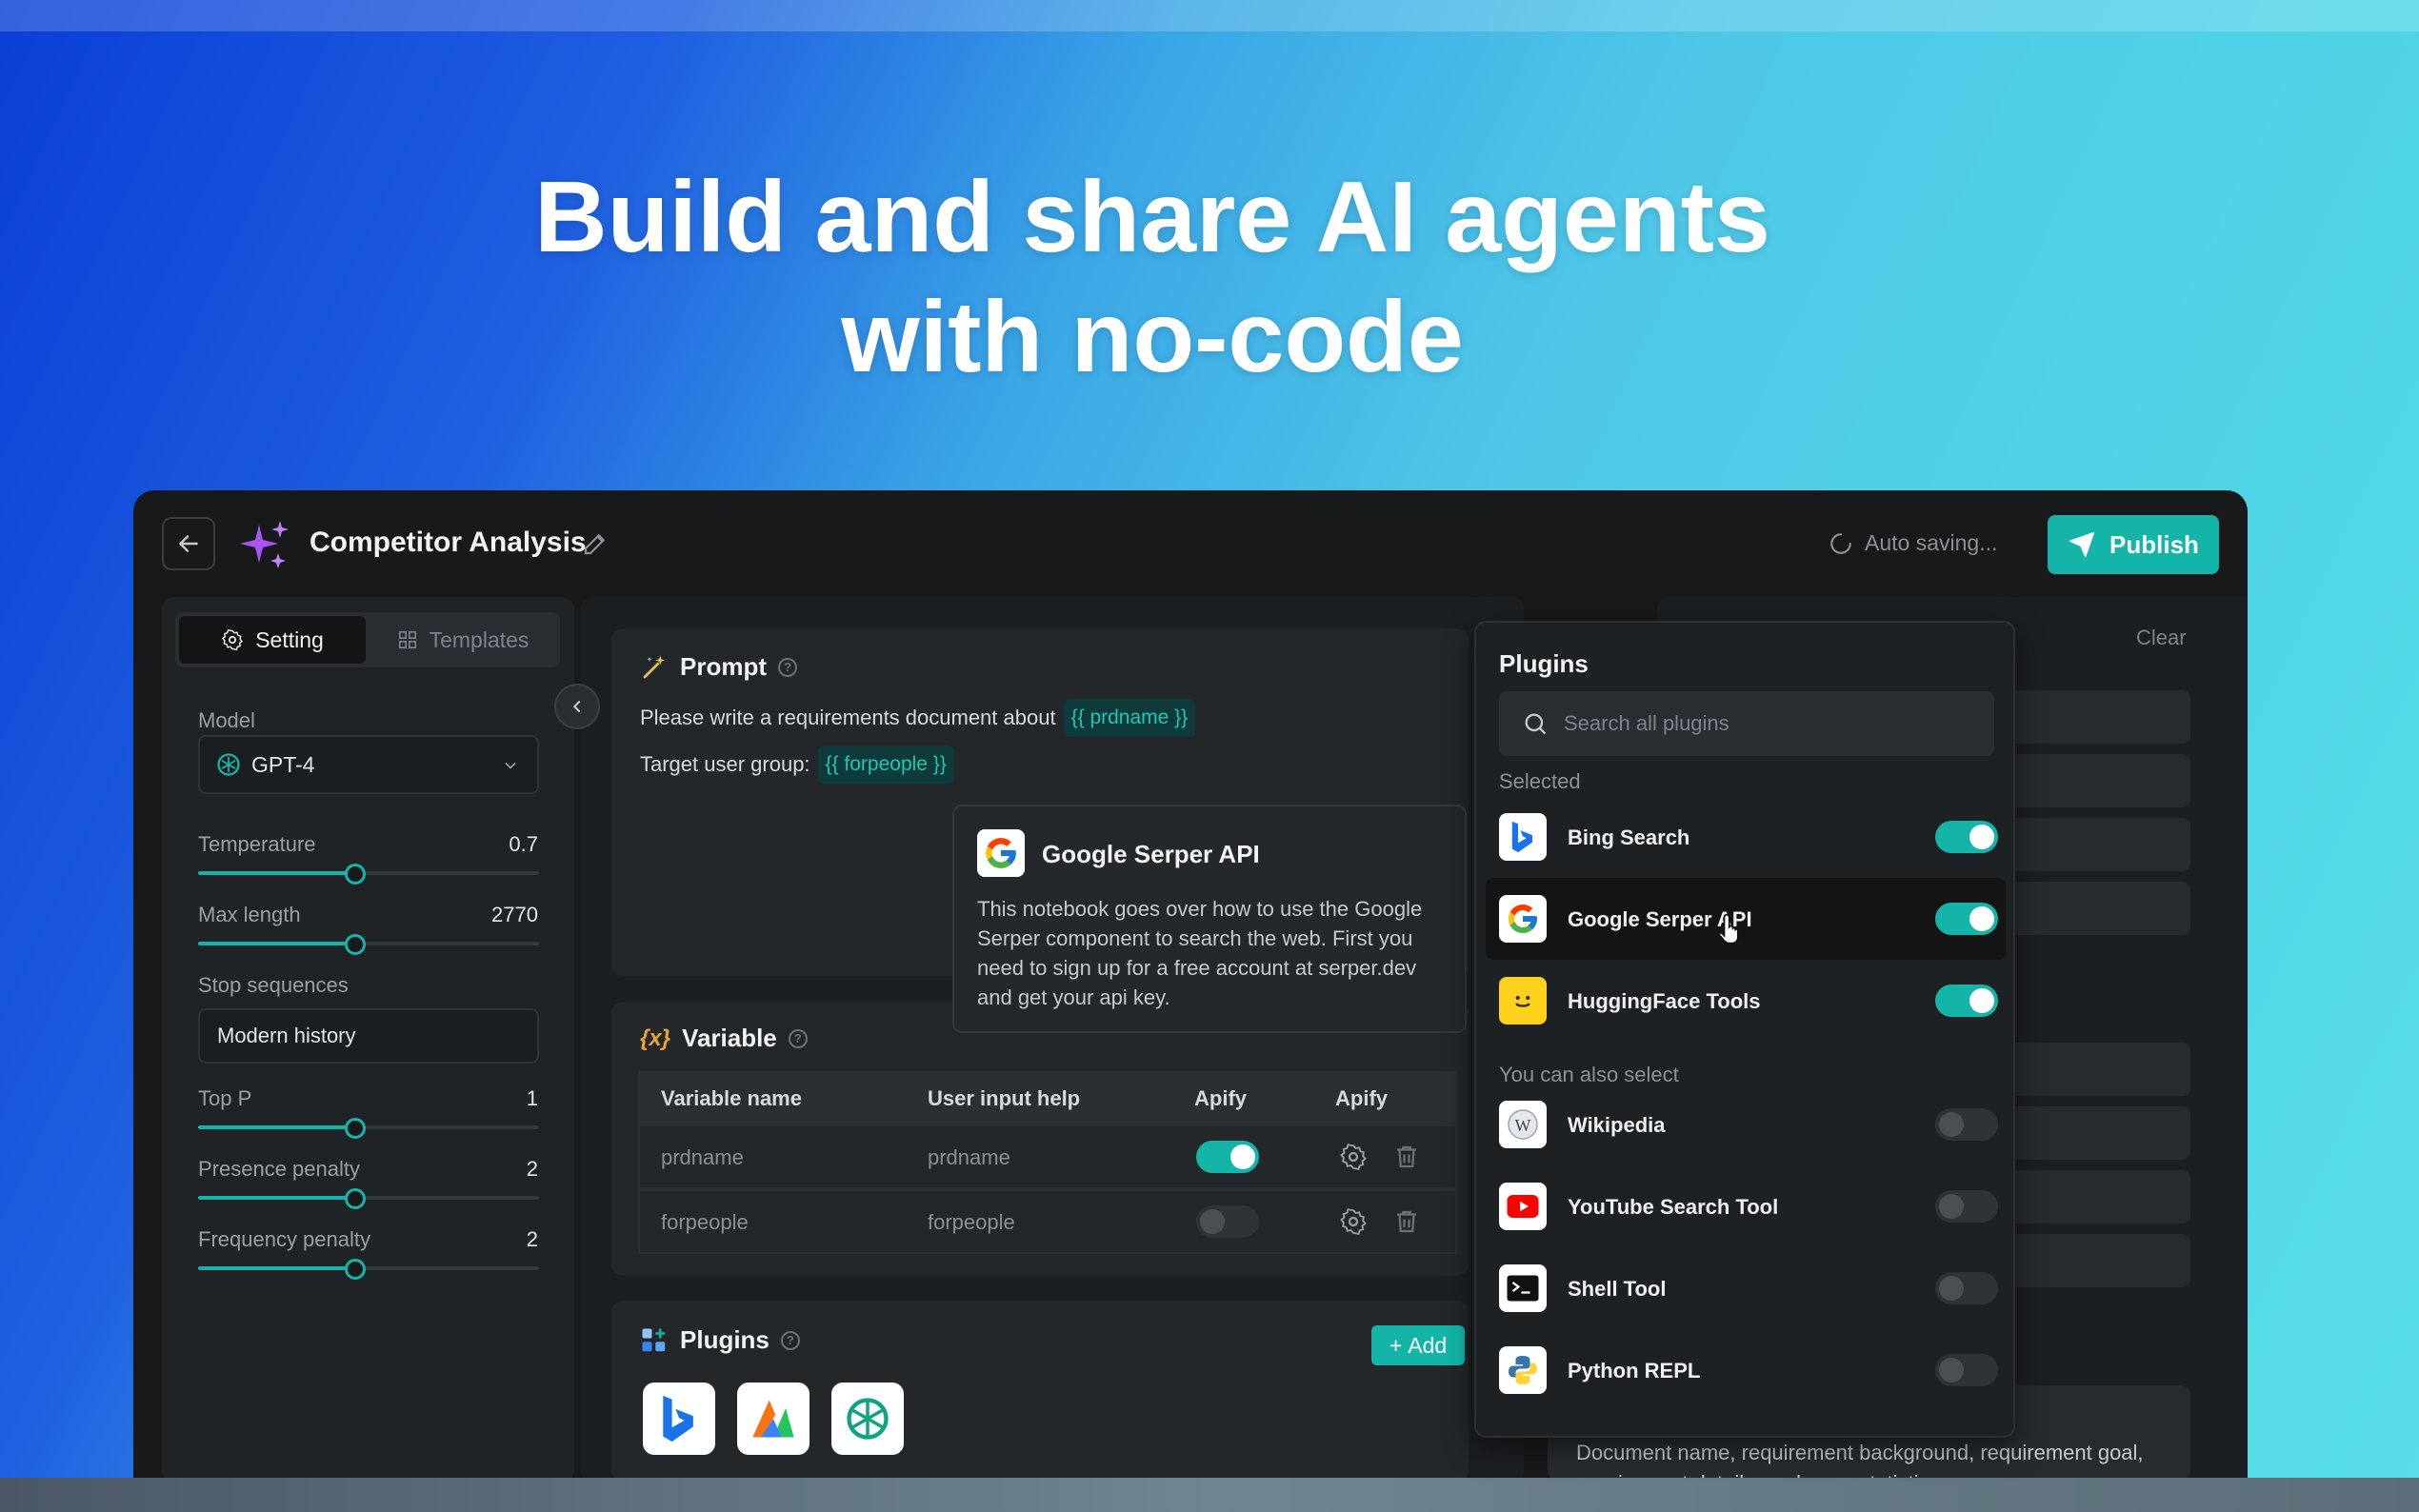  What do you see at coordinates (257, 844) in the screenshot?
I see `temperature-label: Temperature` at bounding box center [257, 844].